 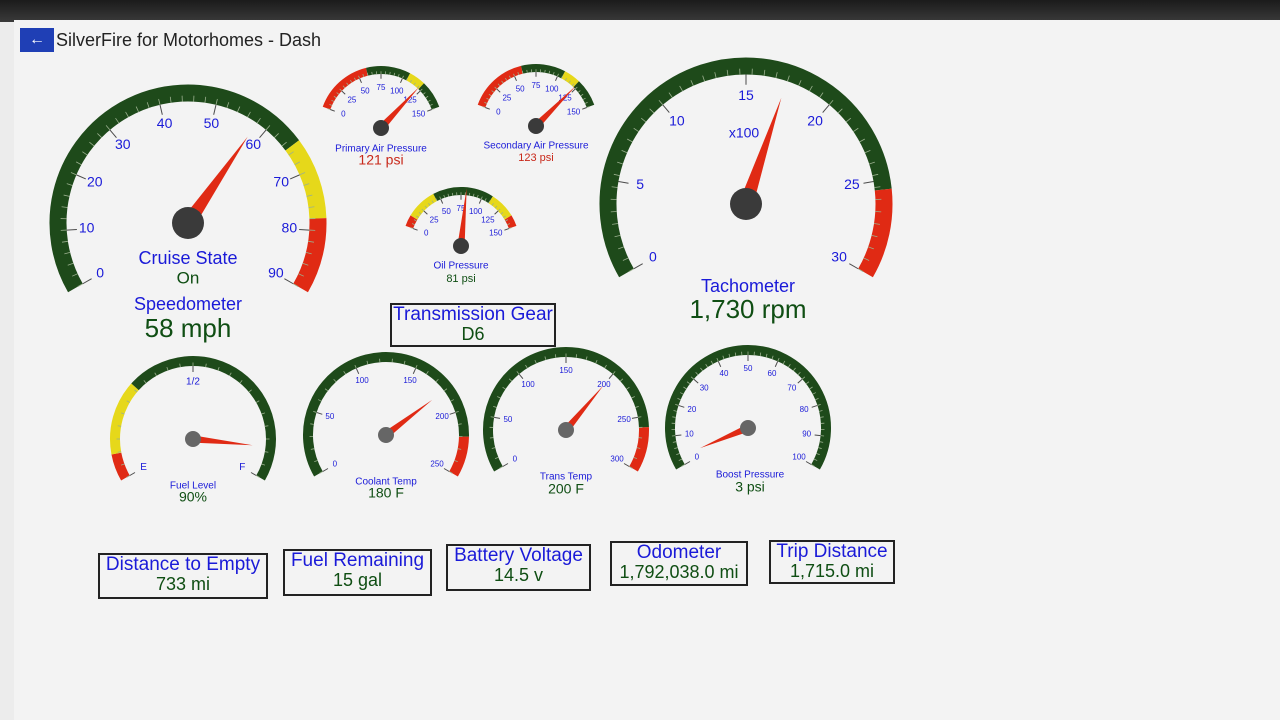 I want to click on odometer-value: 1,792,038.0 mi, so click(x=679, y=571).